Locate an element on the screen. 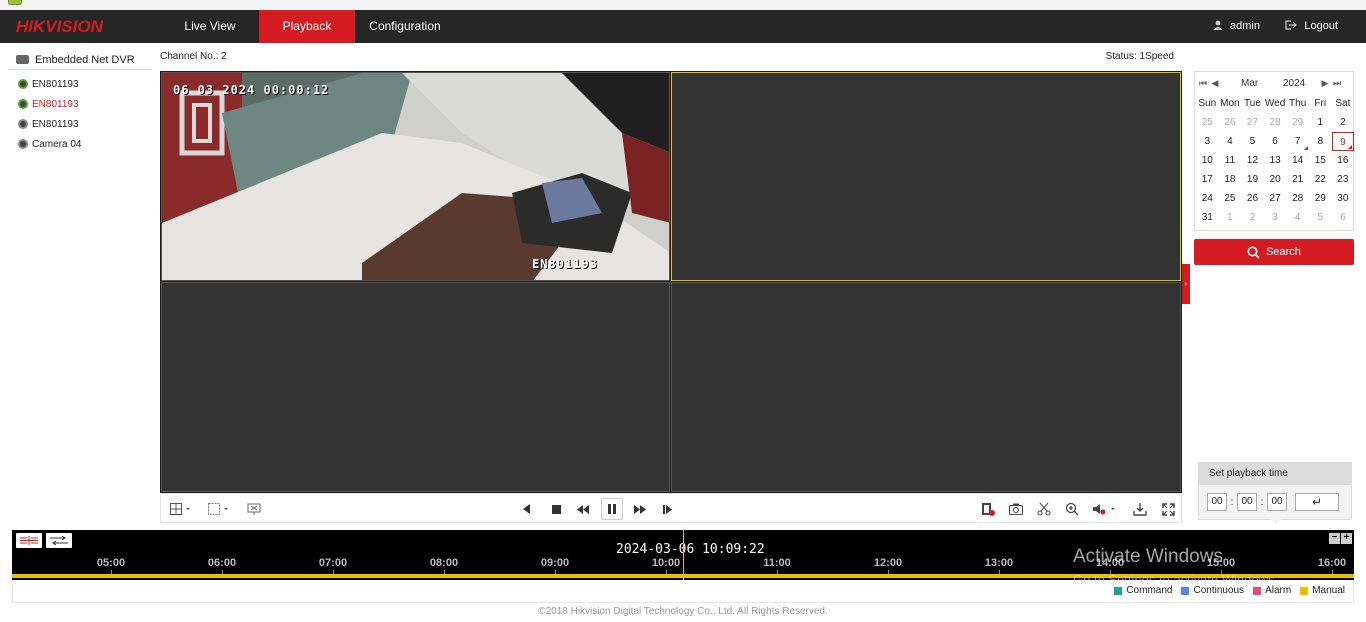  legend-swatch is located at coordinates (1118, 590).